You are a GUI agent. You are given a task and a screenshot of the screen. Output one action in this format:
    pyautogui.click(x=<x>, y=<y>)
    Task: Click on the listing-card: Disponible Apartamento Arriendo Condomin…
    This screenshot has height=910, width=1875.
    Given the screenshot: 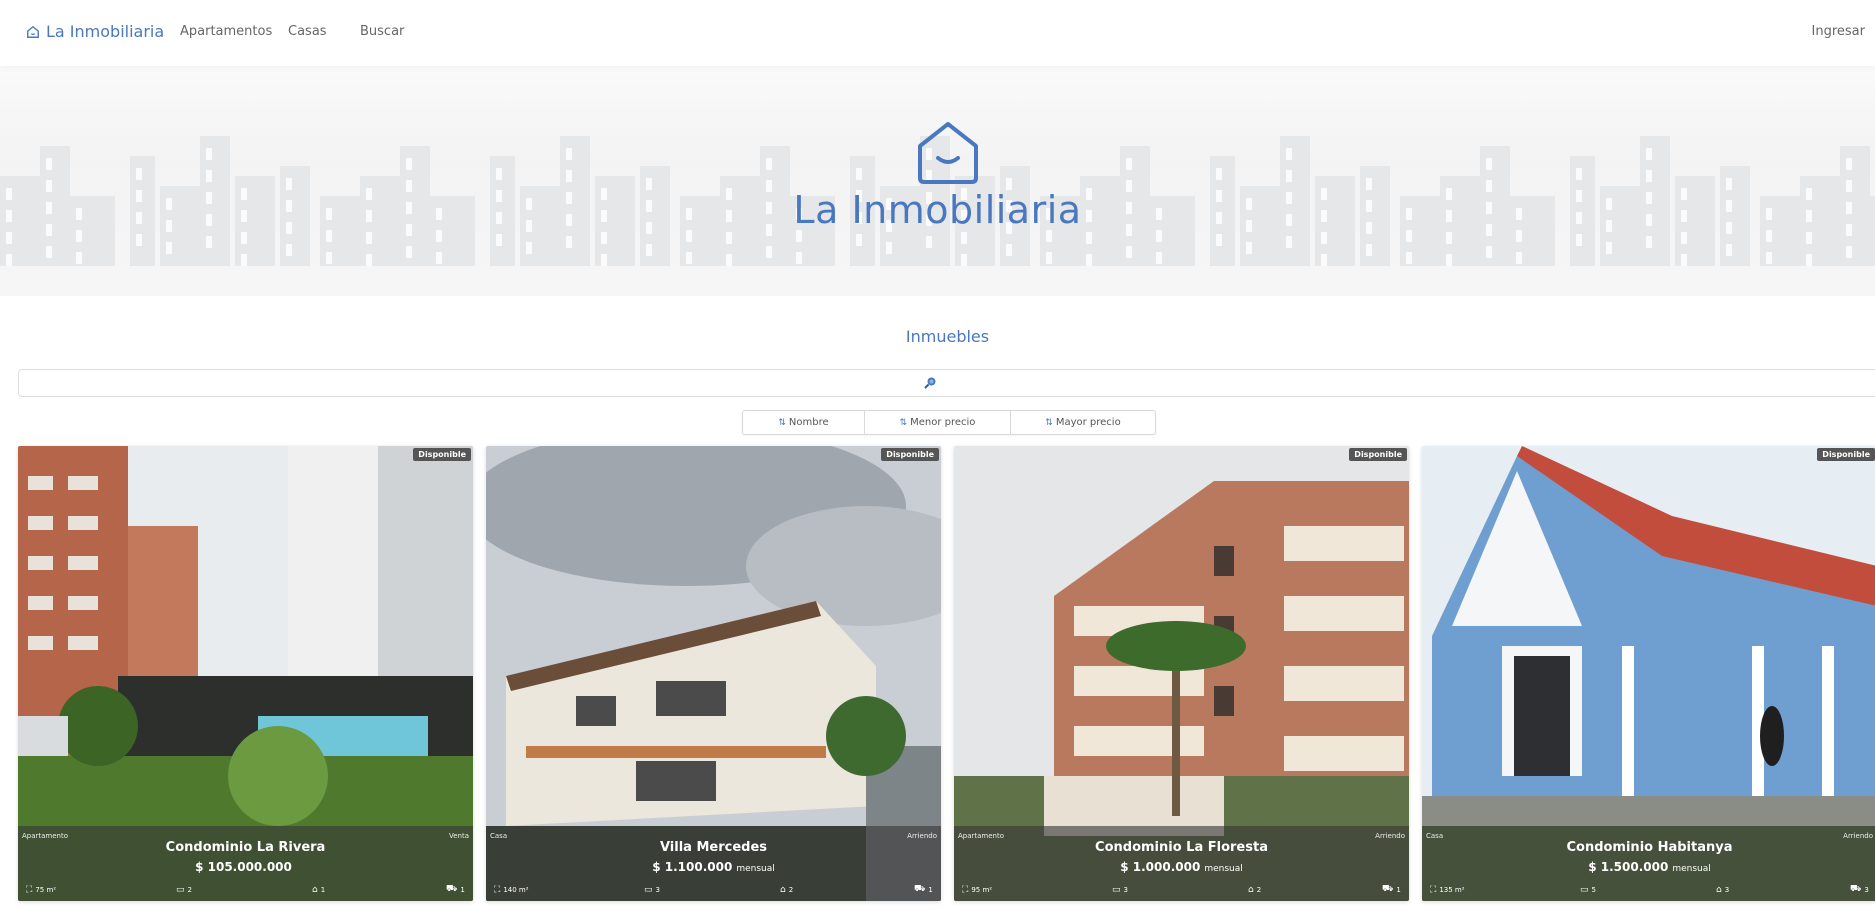 What is the action you would take?
    pyautogui.click(x=1181, y=673)
    